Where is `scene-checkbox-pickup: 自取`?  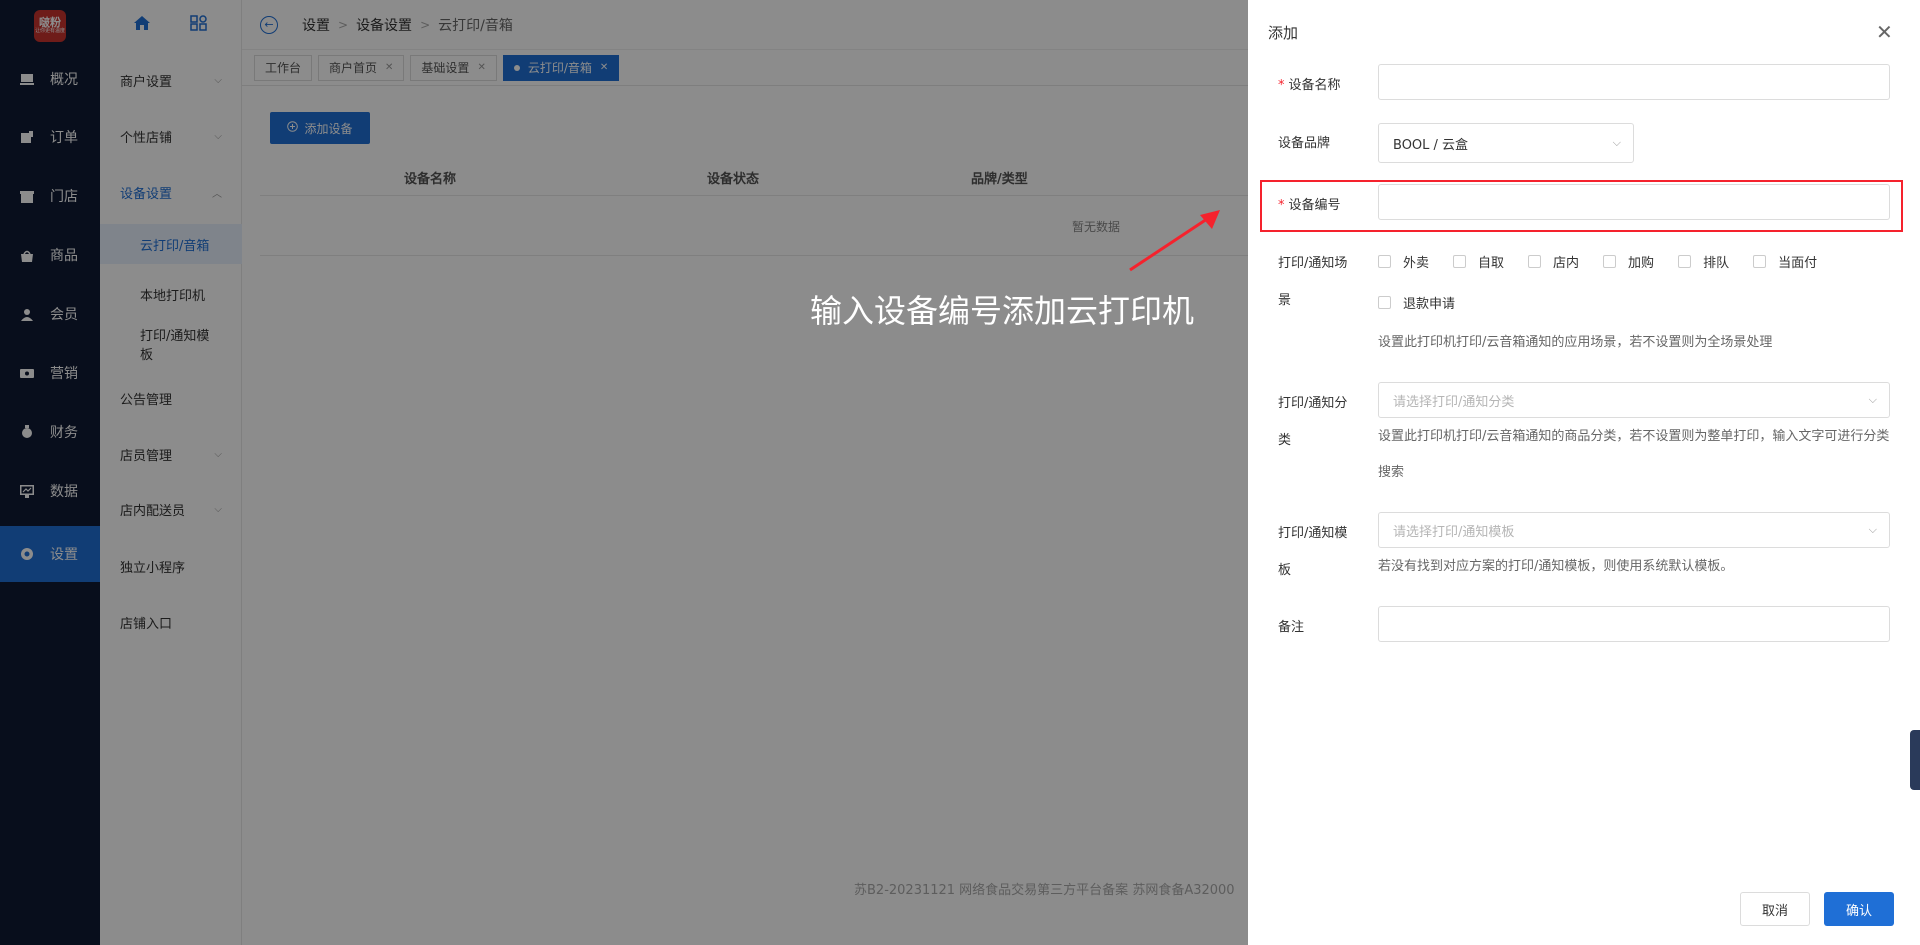 scene-checkbox-pickup: 自取 is located at coordinates (1478, 261).